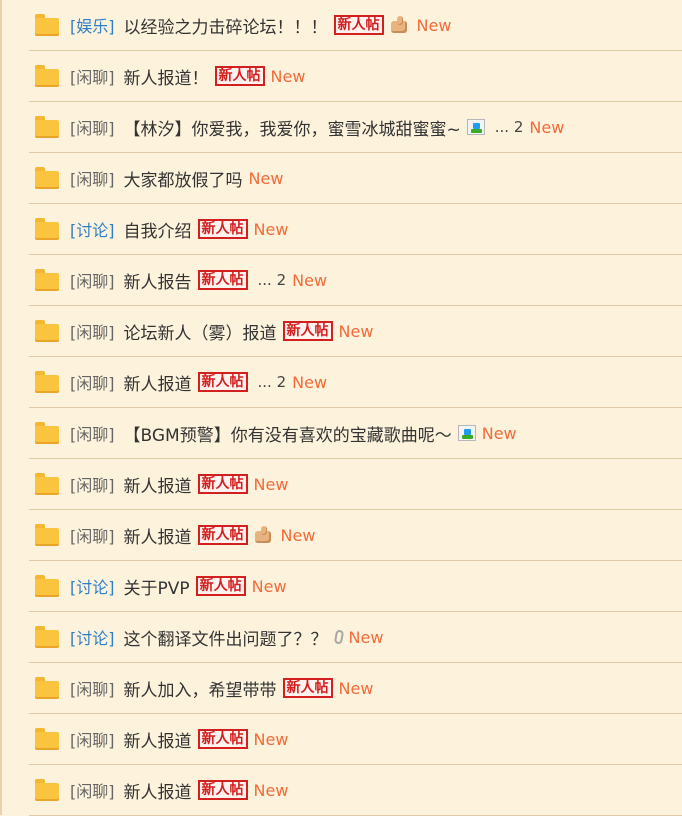 The height and width of the screenshot is (816, 682). I want to click on thread-row: [闲聊] 新人加入，希望带带 新人帖 New, so click(355, 688).